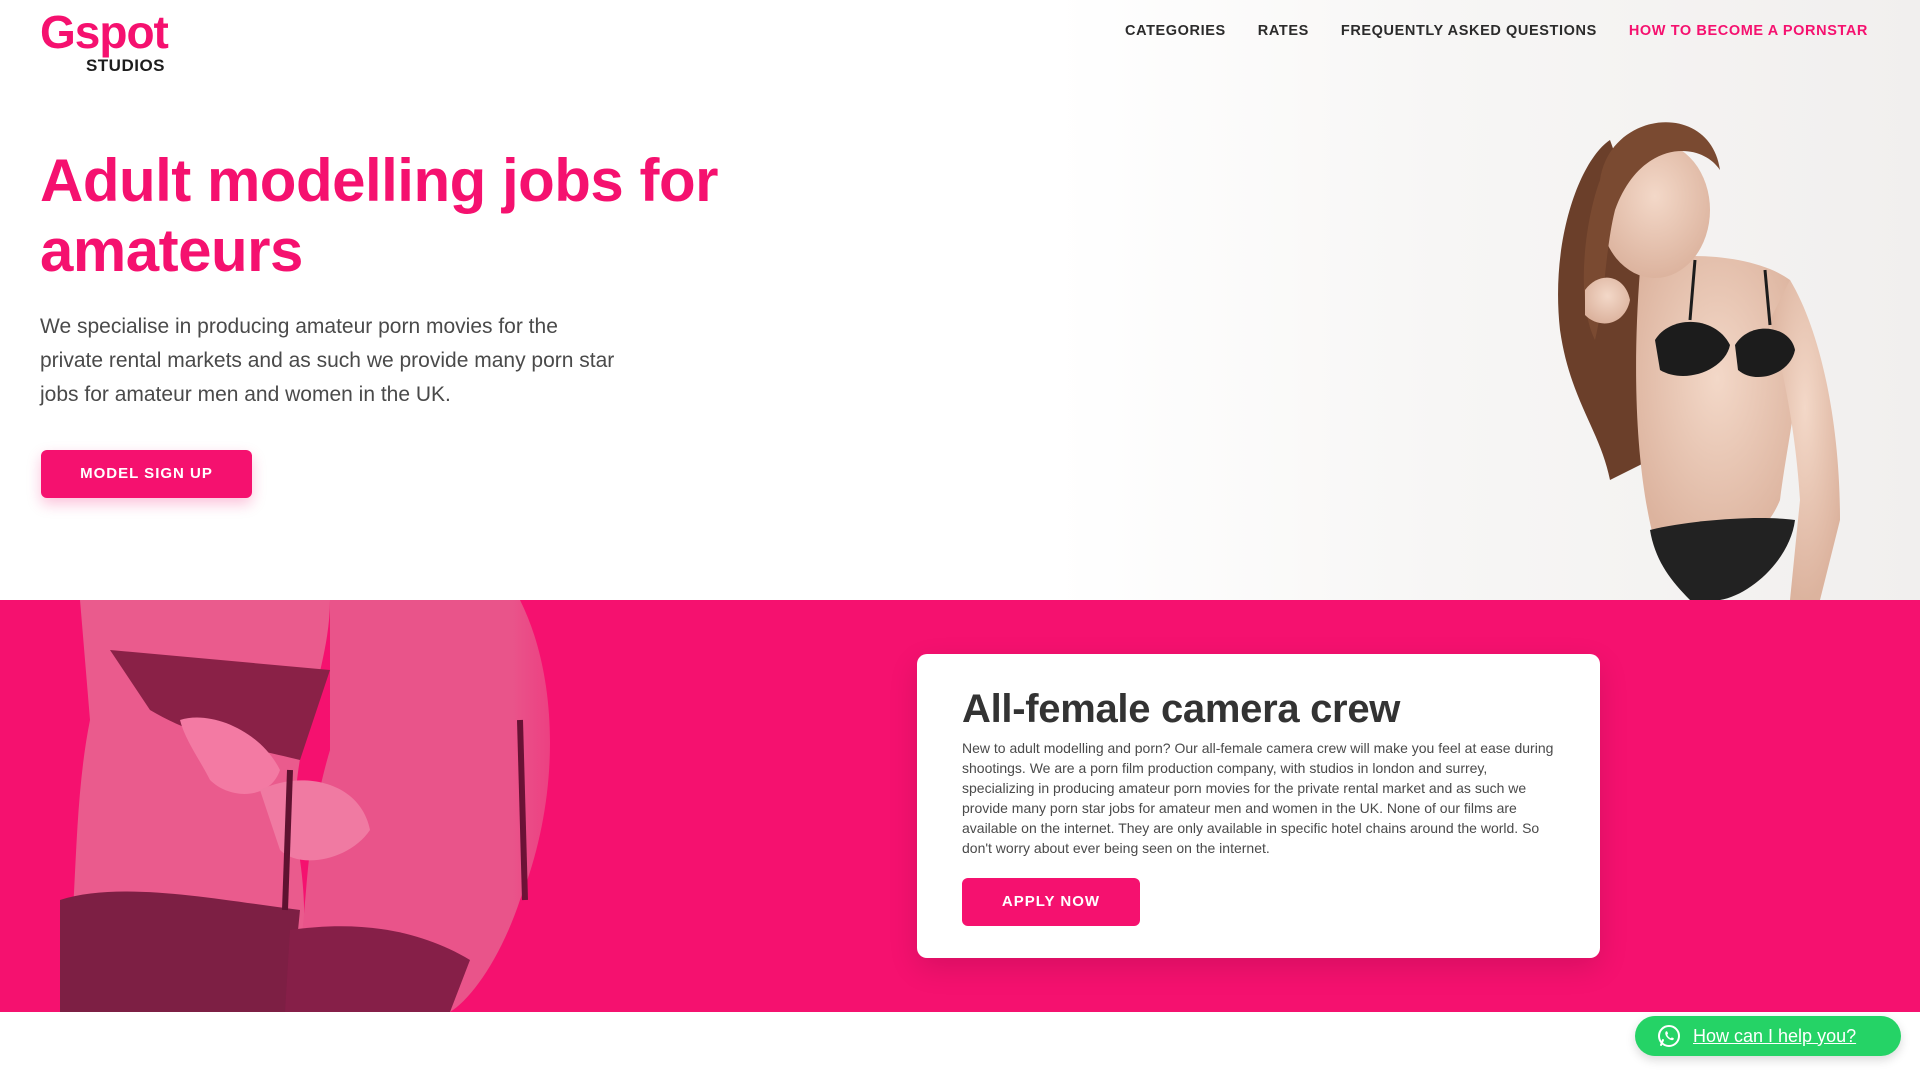 The height and width of the screenshot is (1080, 1920). I want to click on model-photo, so click(1699, 361).